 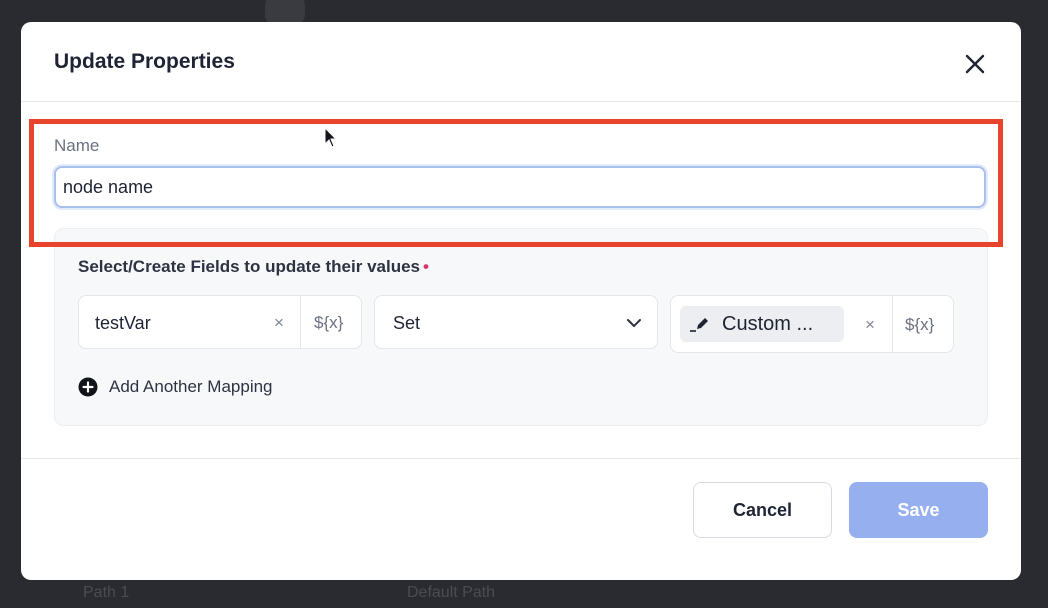 I want to click on chevron-down-icon, so click(x=634, y=323).